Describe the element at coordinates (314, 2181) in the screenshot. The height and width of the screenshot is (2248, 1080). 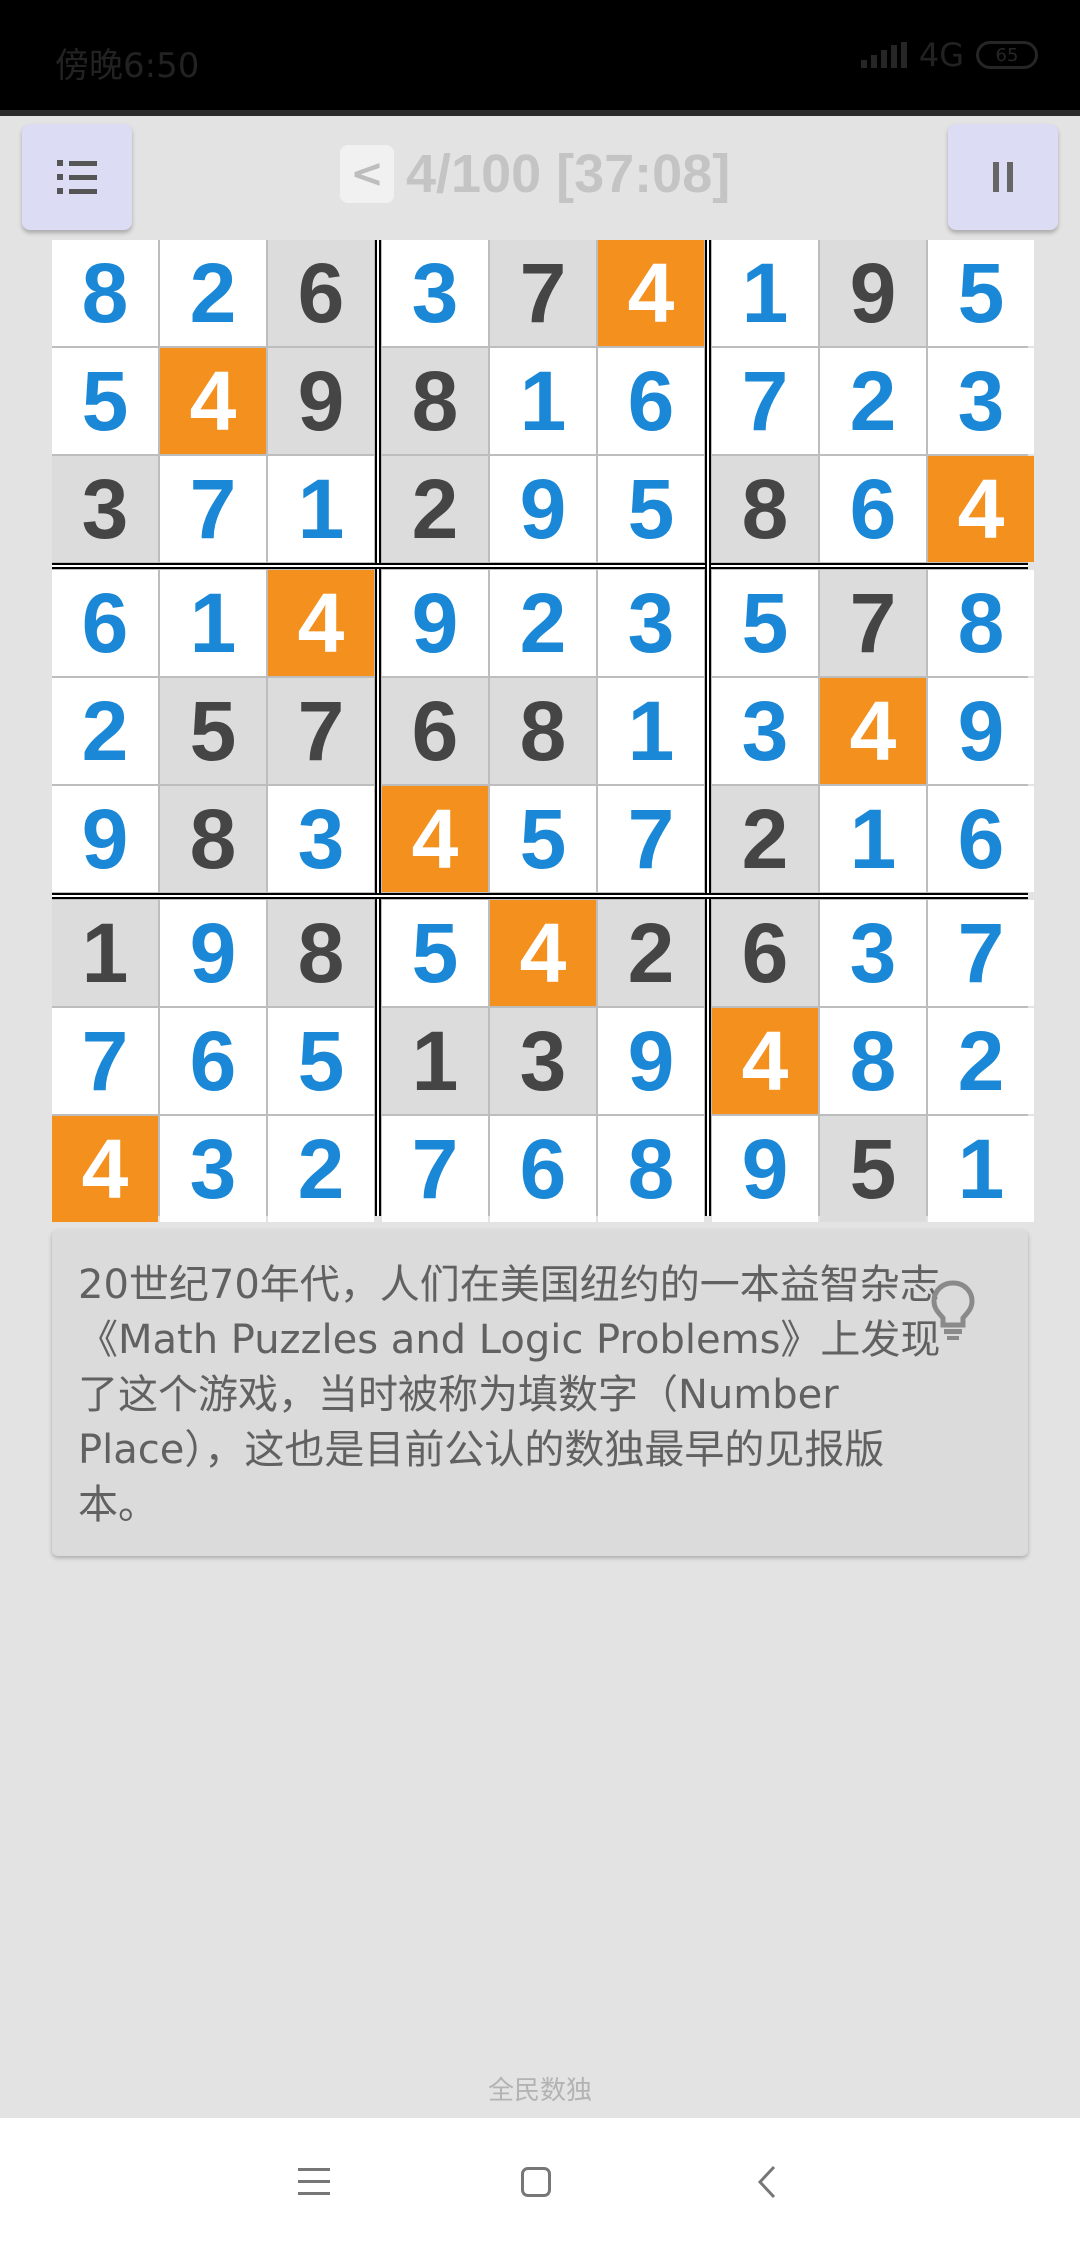
I see `menu-icon` at that location.